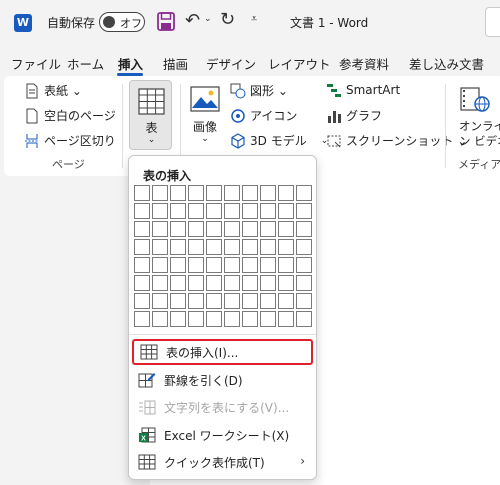 The width and height of the screenshot is (500, 485). I want to click on excel-worksheet-menu-item: X Excel ワークシート(X), so click(222, 435).